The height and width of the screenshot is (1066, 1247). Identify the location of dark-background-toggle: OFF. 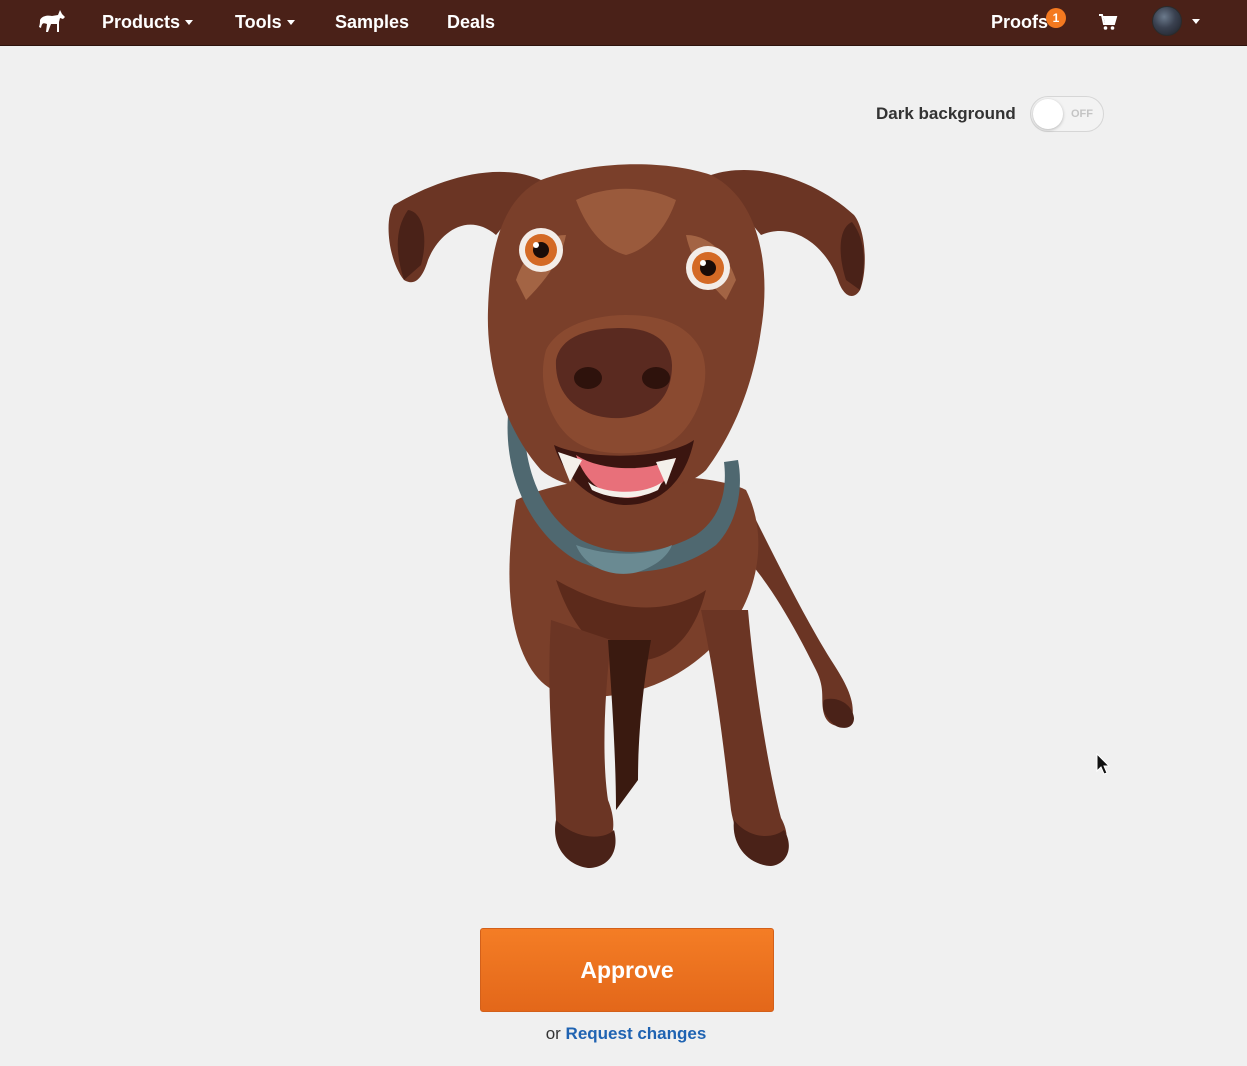
(1067, 114).